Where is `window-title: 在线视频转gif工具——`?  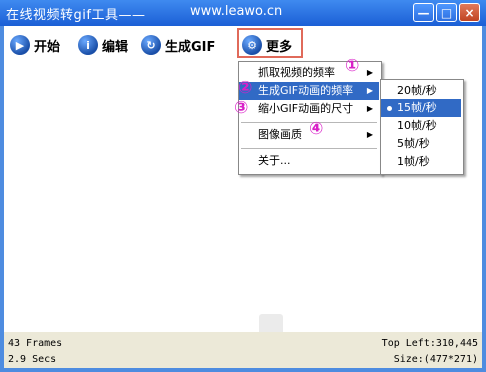
window-title: 在线视频转gif工具—— is located at coordinates (76, 15).